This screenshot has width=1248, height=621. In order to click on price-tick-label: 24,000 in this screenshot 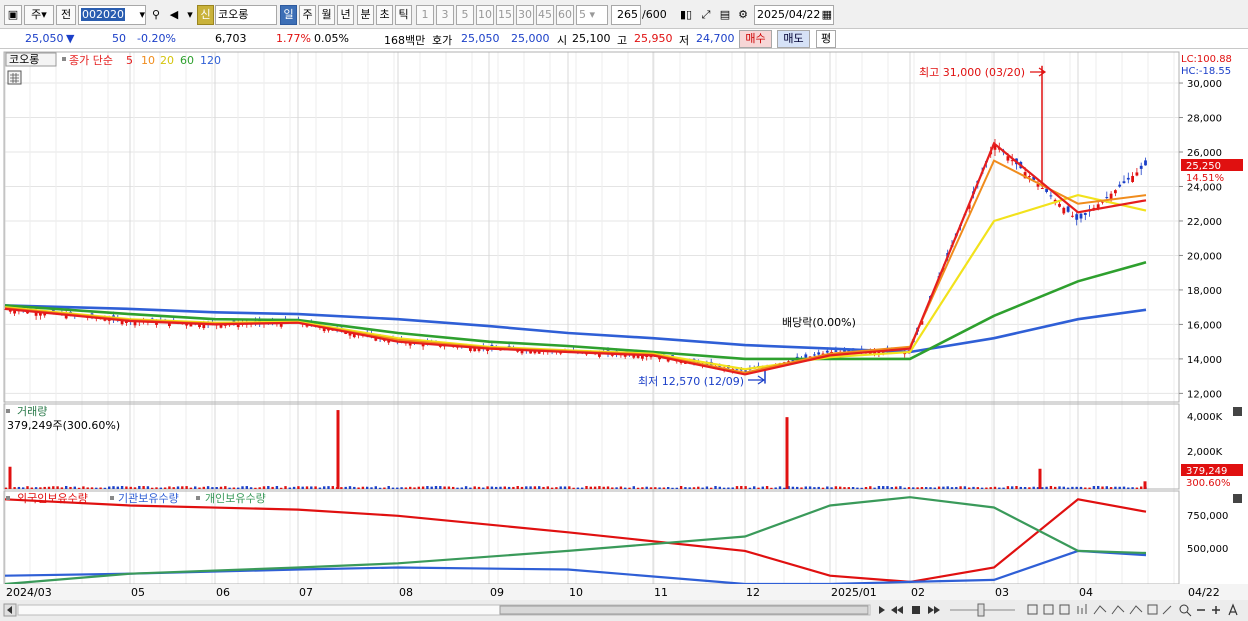, I will do `click(1204, 187)`.